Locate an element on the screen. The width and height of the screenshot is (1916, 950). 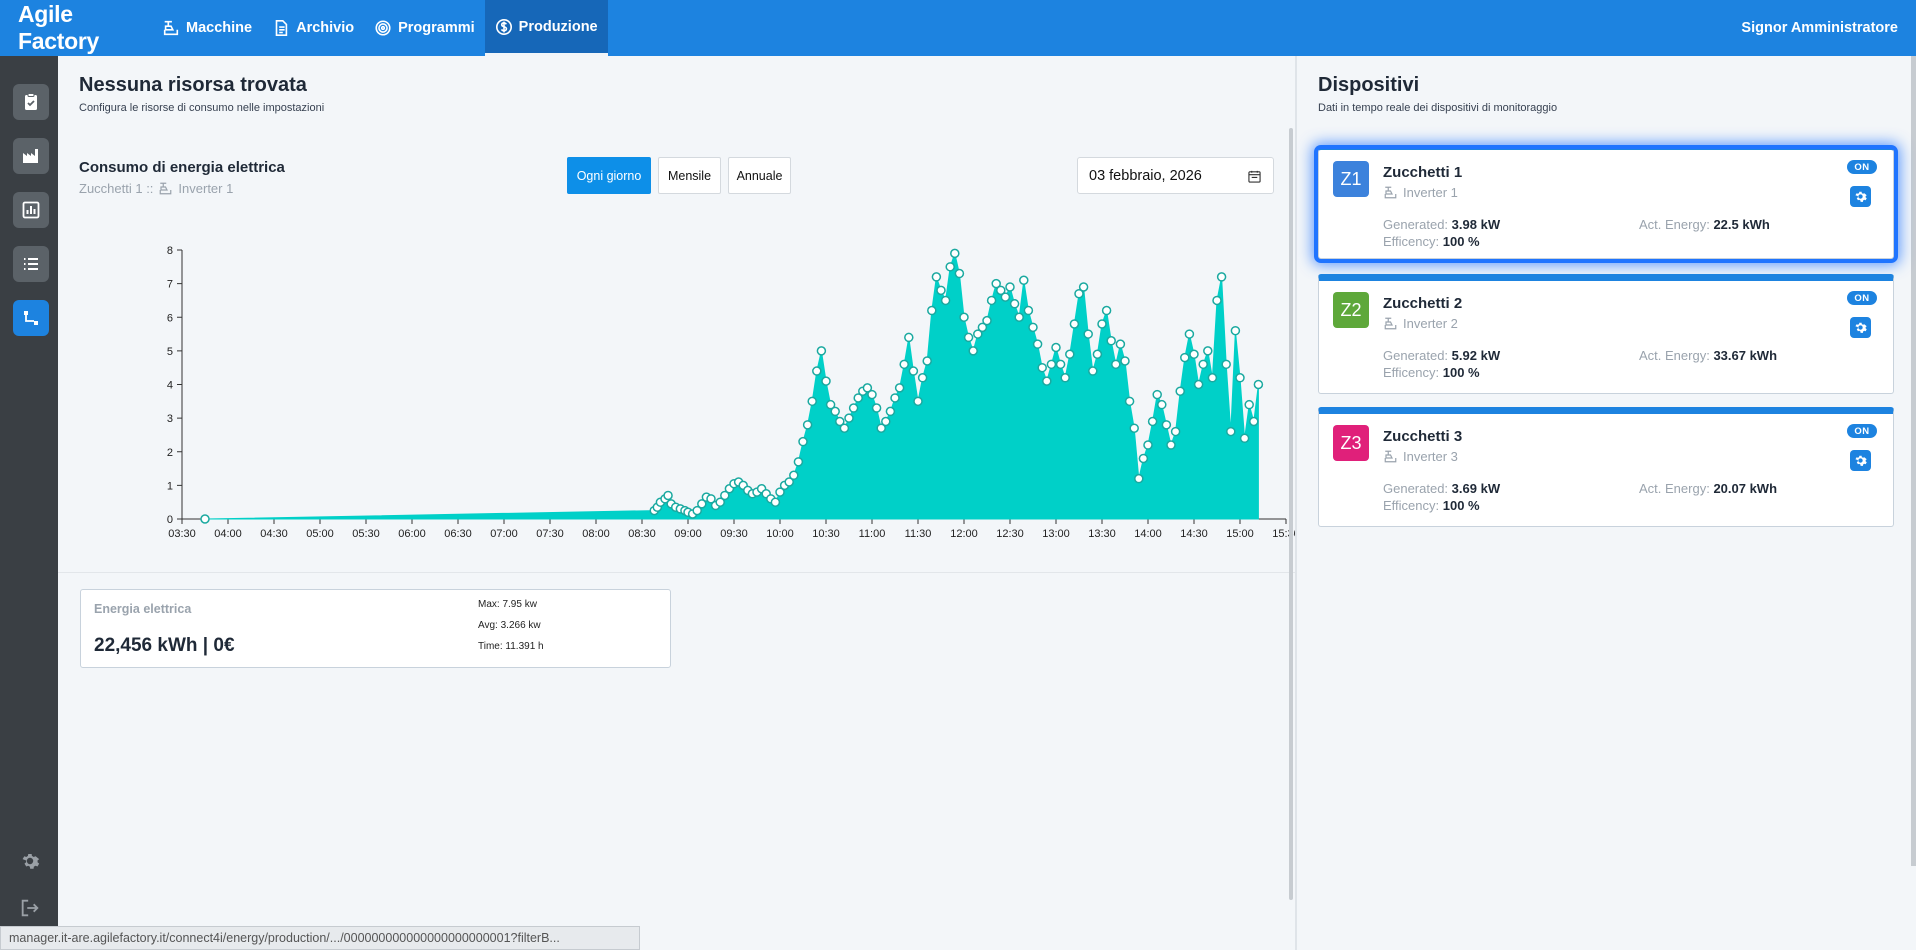
device-generated: Generated: 3.69 kW is located at coordinates (1442, 488).